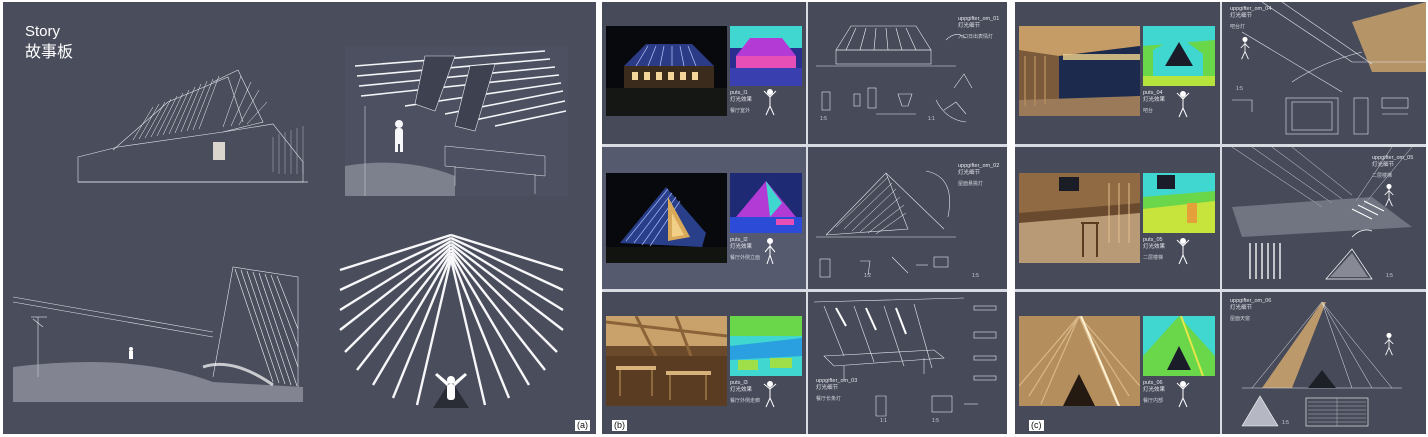  Describe the element at coordinates (1322, 213) in the screenshot. I see `c2-detail-sketch` at that location.